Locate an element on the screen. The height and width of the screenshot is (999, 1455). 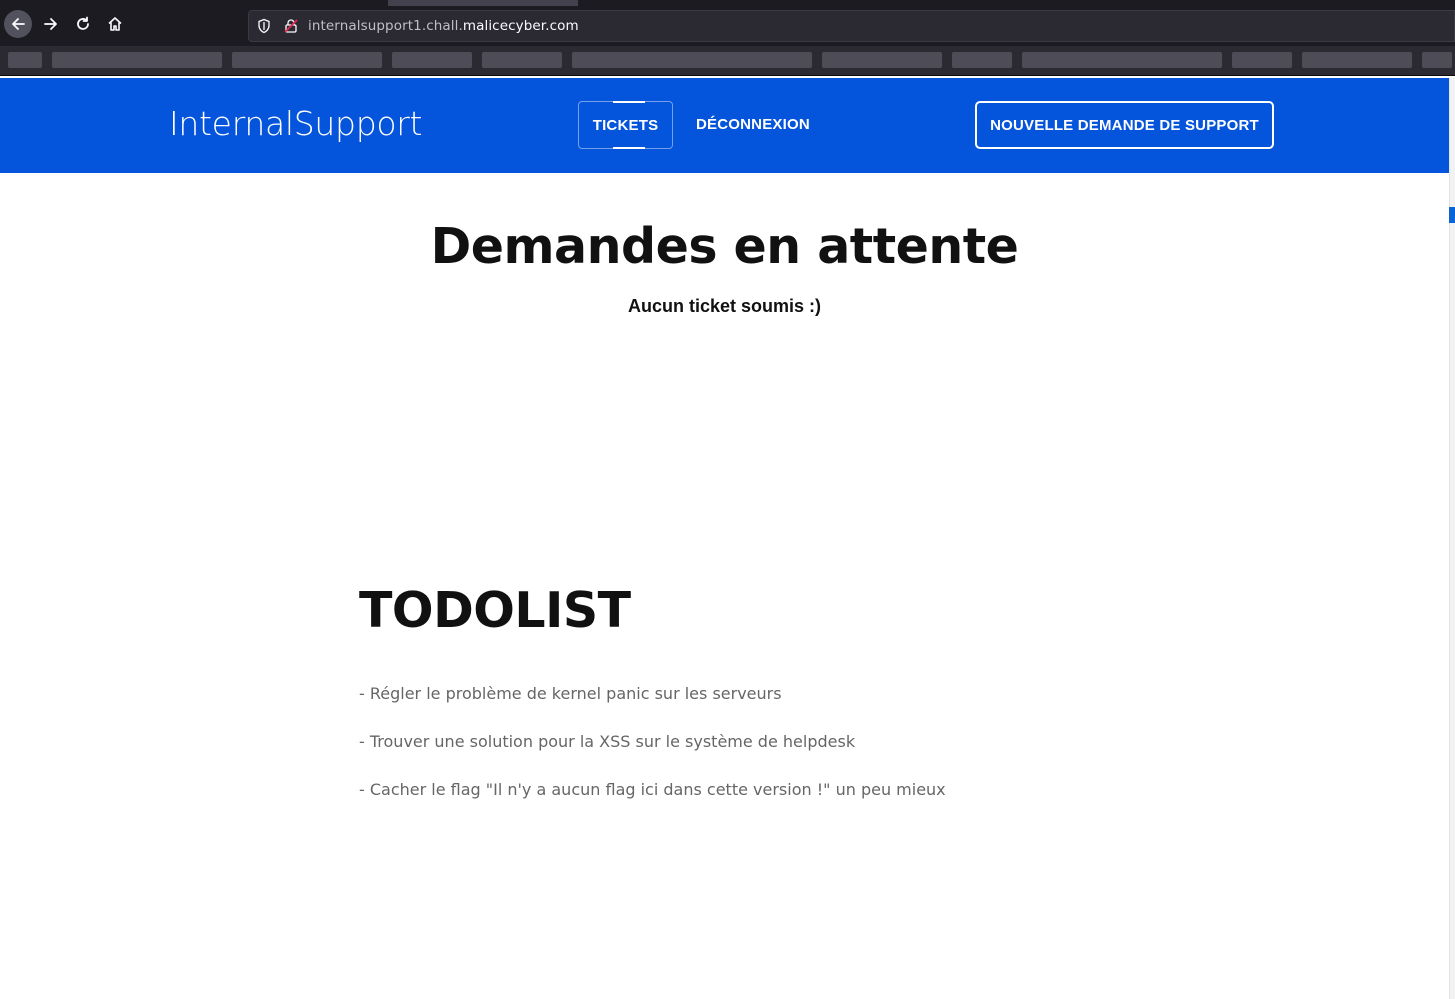
tab-strip is located at coordinates (727, 3).